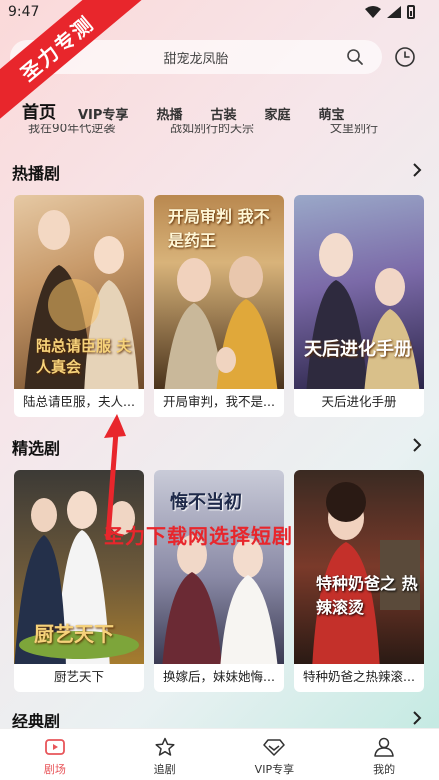 This screenshot has height=780, width=439. What do you see at coordinates (384, 769) in the screenshot?
I see `nav-label: 我的` at bounding box center [384, 769].